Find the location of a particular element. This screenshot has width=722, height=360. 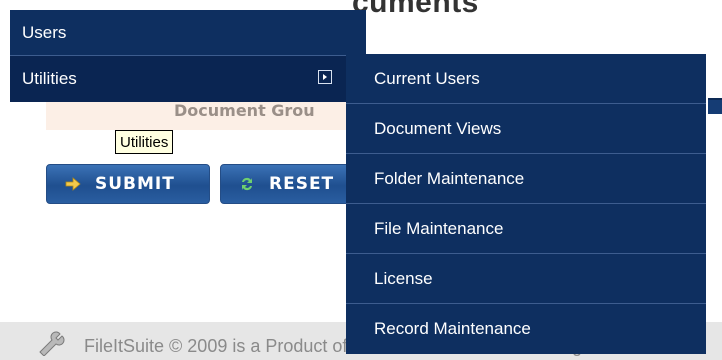

menu-item-label: Utilities is located at coordinates (49, 78).